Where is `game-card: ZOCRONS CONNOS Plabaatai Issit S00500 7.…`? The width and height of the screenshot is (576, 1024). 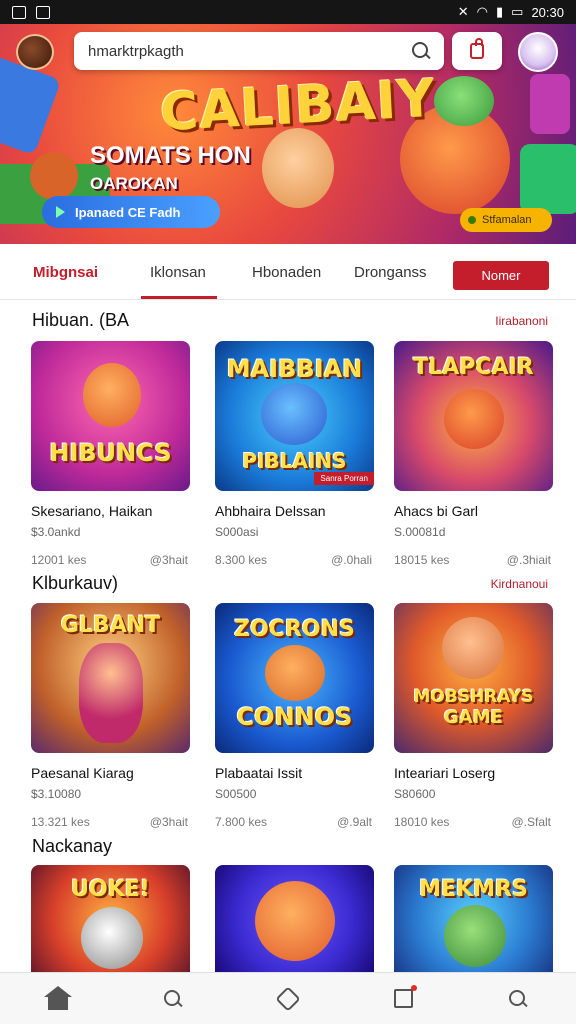 game-card: ZOCRONS CONNOS Plabaatai Issit S00500 7.… is located at coordinates (294, 716).